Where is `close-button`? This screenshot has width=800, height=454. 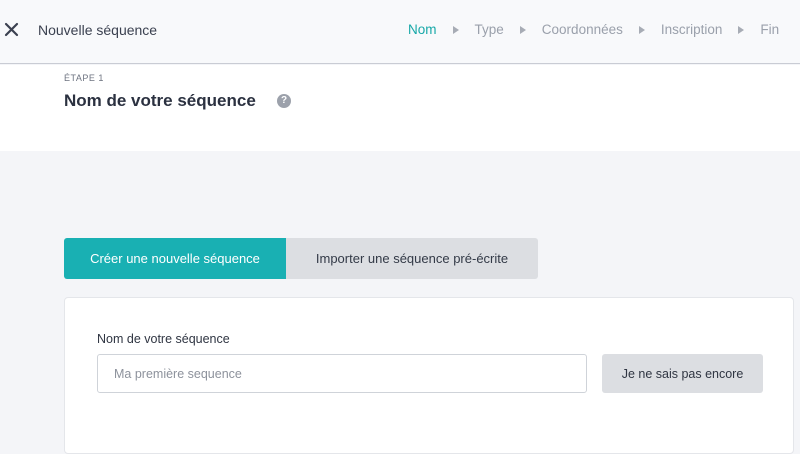 close-button is located at coordinates (12, 29).